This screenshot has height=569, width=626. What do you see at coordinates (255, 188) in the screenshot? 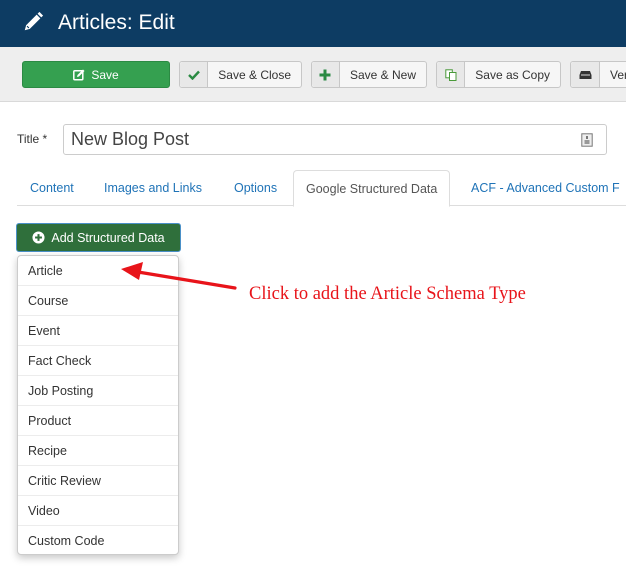
I see `tab-options: Options` at bounding box center [255, 188].